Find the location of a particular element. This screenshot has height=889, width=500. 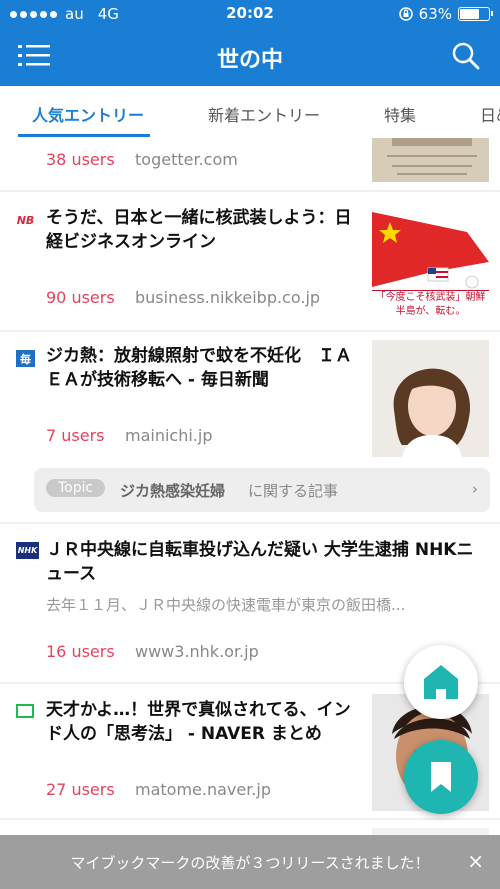

old-book-image is located at coordinates (430, 160).